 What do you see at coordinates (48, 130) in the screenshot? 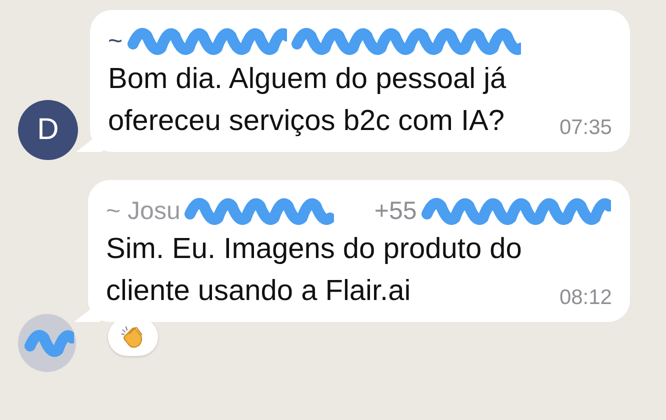
I see `avatar: D` at bounding box center [48, 130].